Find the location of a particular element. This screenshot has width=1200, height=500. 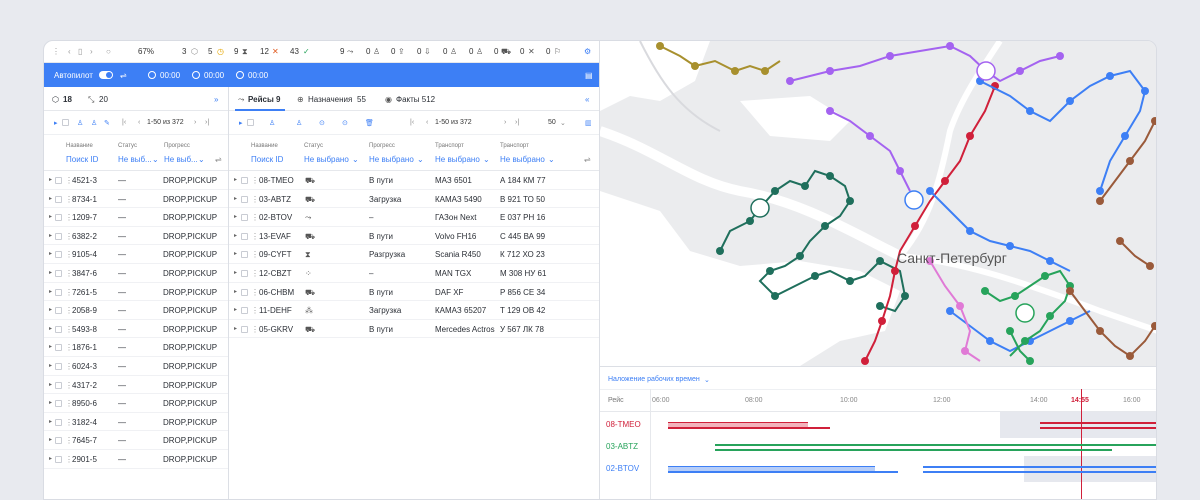

table-row: ▸ ⋮ 3847-6 — DROP,PICKUP is located at coordinates (136, 273).